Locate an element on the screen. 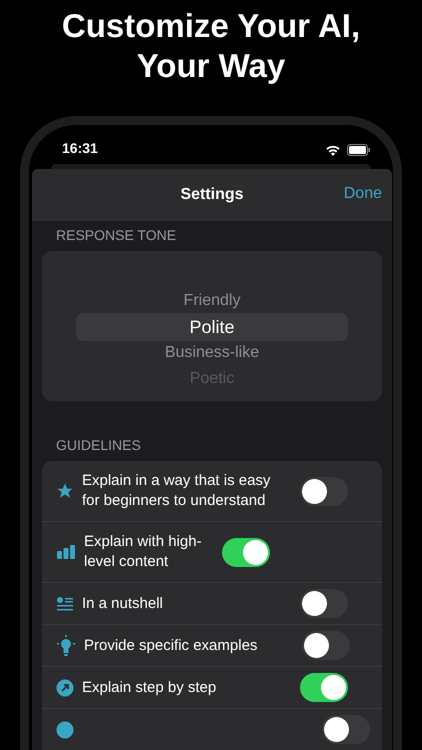 Image resolution: width=422 pixels, height=750 pixels. guideline-label: Explain step by step is located at coordinates (150, 688).